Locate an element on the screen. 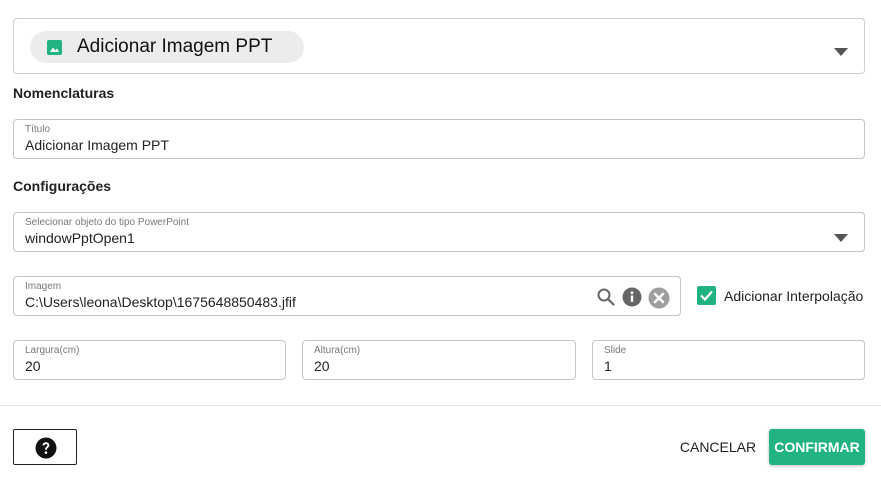 Image resolution: width=881 pixels, height=480 pixels. titulo-value: Adicionar Imagem PPT is located at coordinates (97, 145).